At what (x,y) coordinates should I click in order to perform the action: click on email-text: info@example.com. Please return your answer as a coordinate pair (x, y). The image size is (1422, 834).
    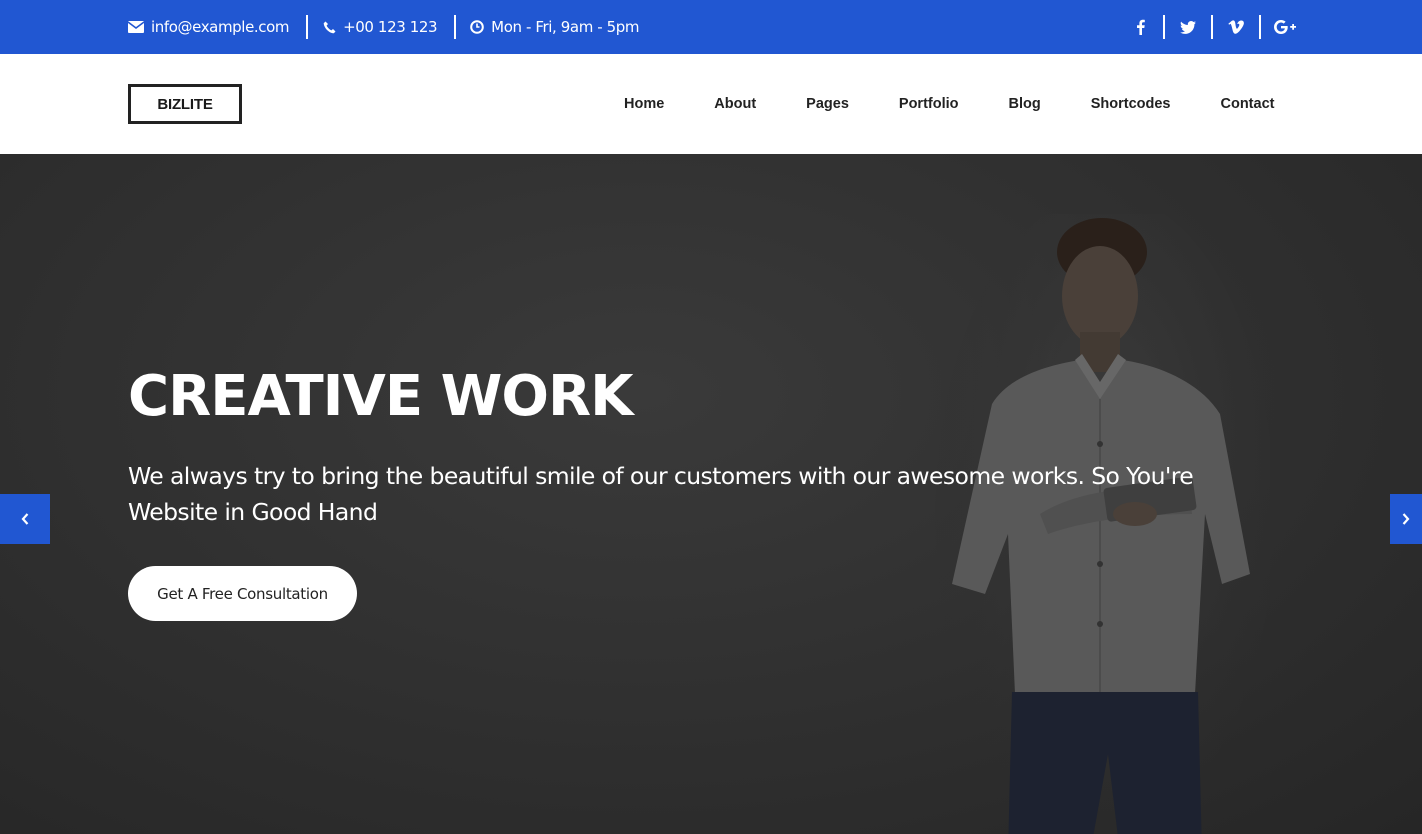
    Looking at the image, I should click on (220, 27).